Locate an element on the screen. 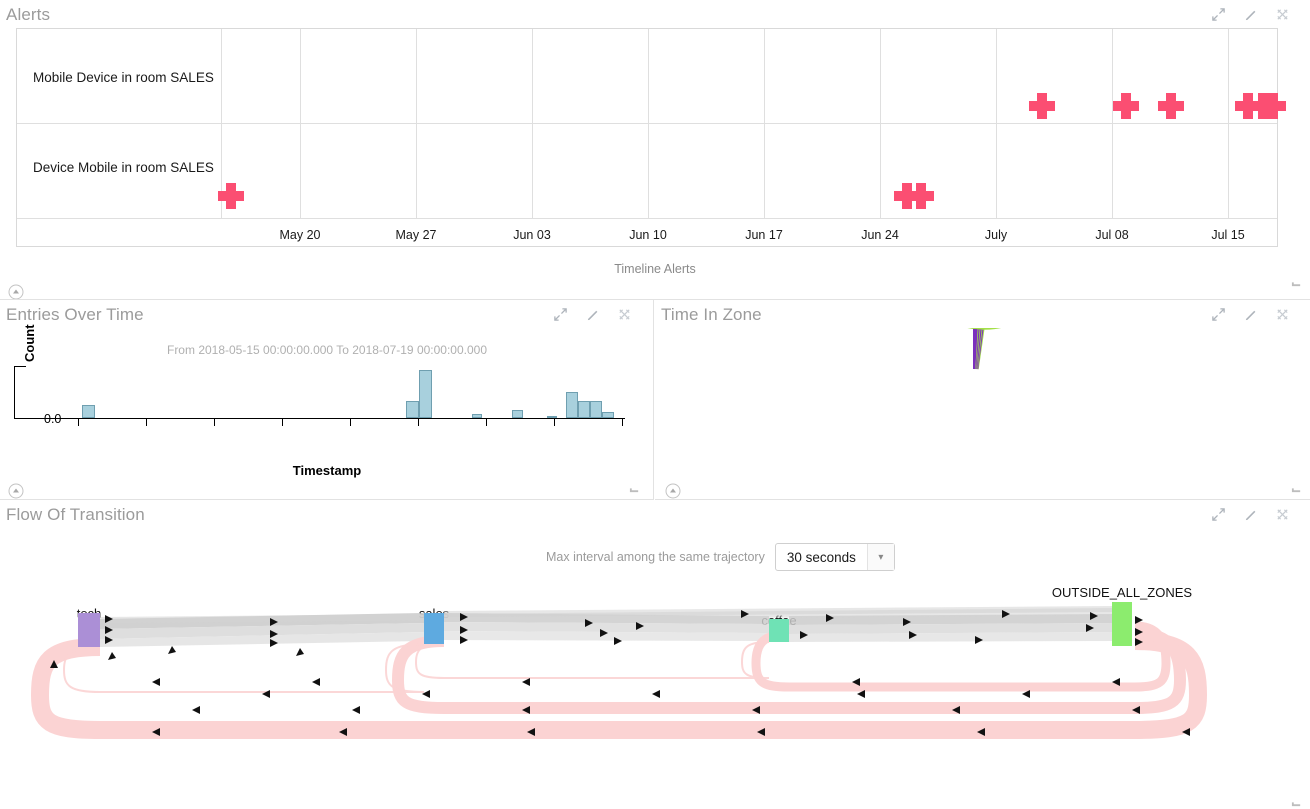 Image resolution: width=1310 pixels, height=809 pixels. donut-hole is located at coordinates (973, 409).